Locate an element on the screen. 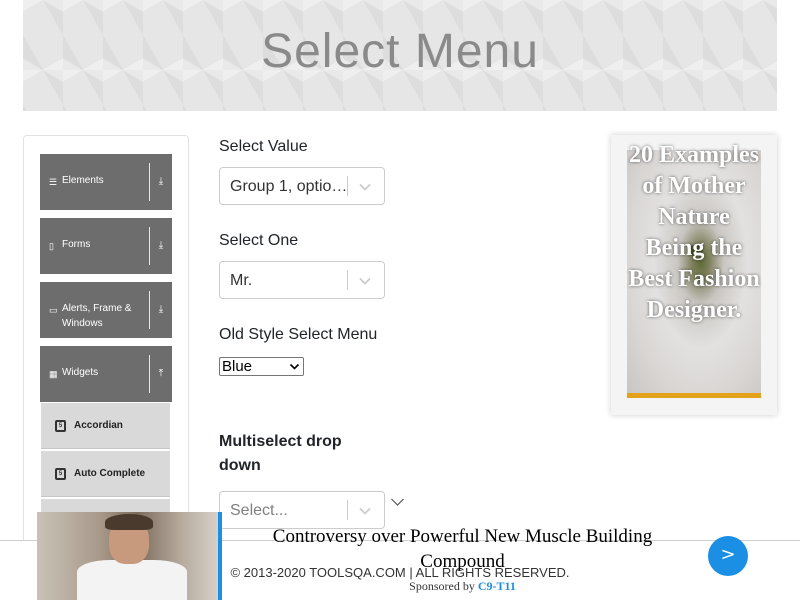 The height and width of the screenshot is (600, 800). sidebar-item-label: Auto Complete is located at coordinates (110, 473).